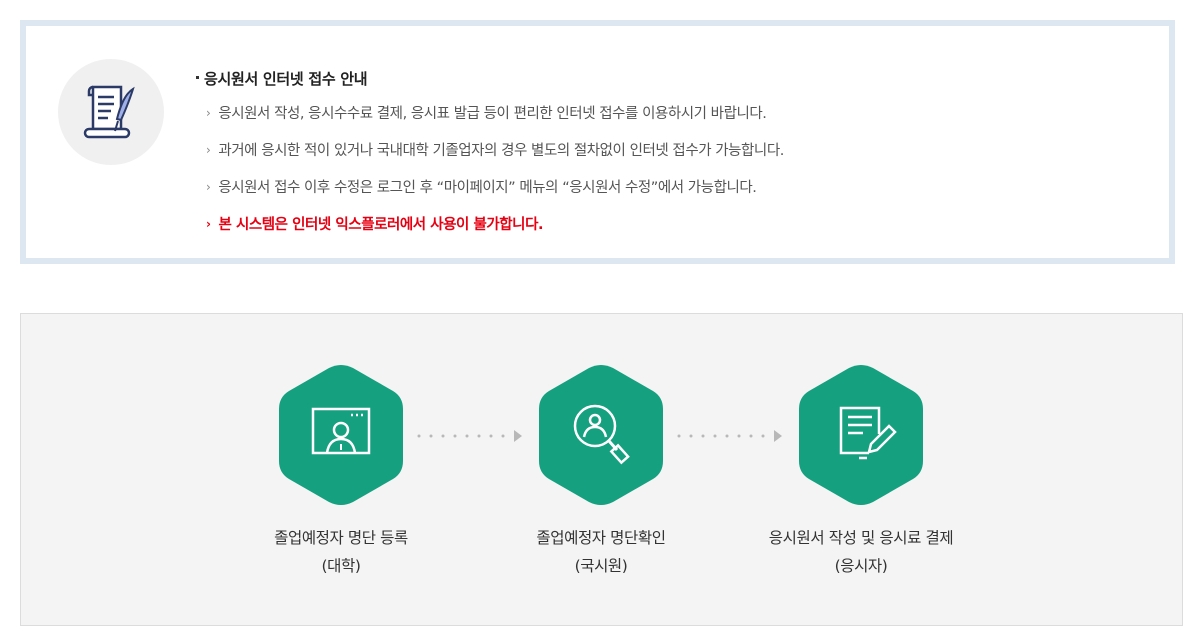  I want to click on process-step-label: 졸업예정자 명단 등록 (대학), so click(341, 552).